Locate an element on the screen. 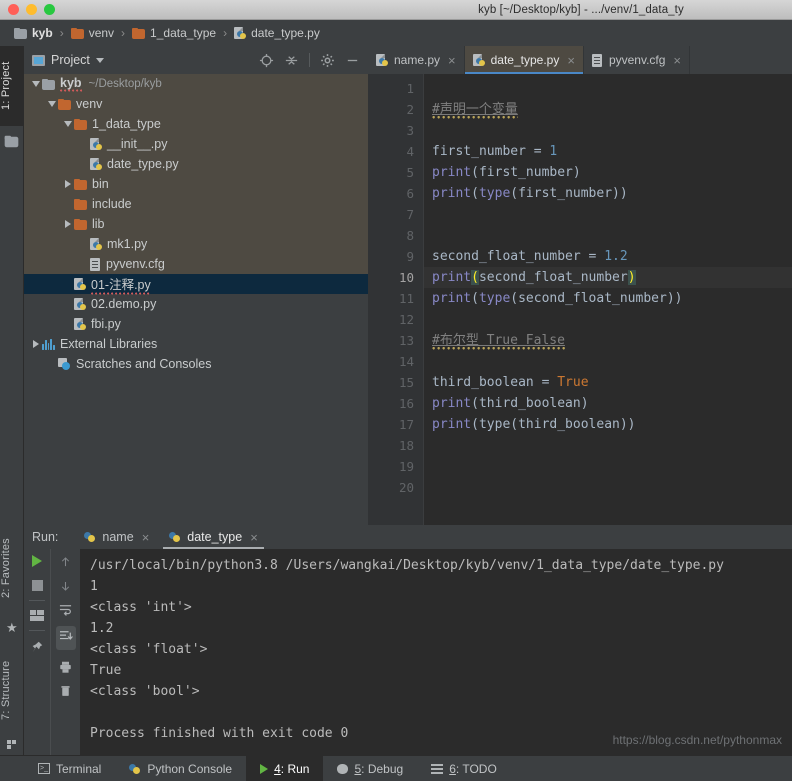 The width and height of the screenshot is (792, 781). tree-row: lib is located at coordinates (196, 224).